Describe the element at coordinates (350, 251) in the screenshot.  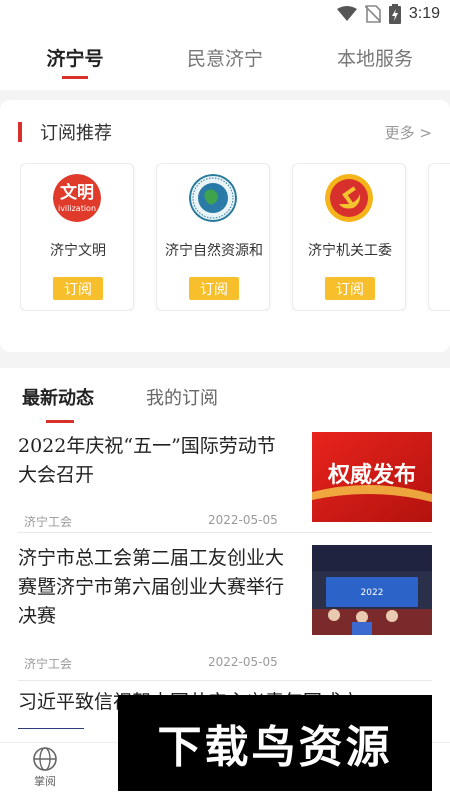
I see `account-name: 济宁机关工委` at that location.